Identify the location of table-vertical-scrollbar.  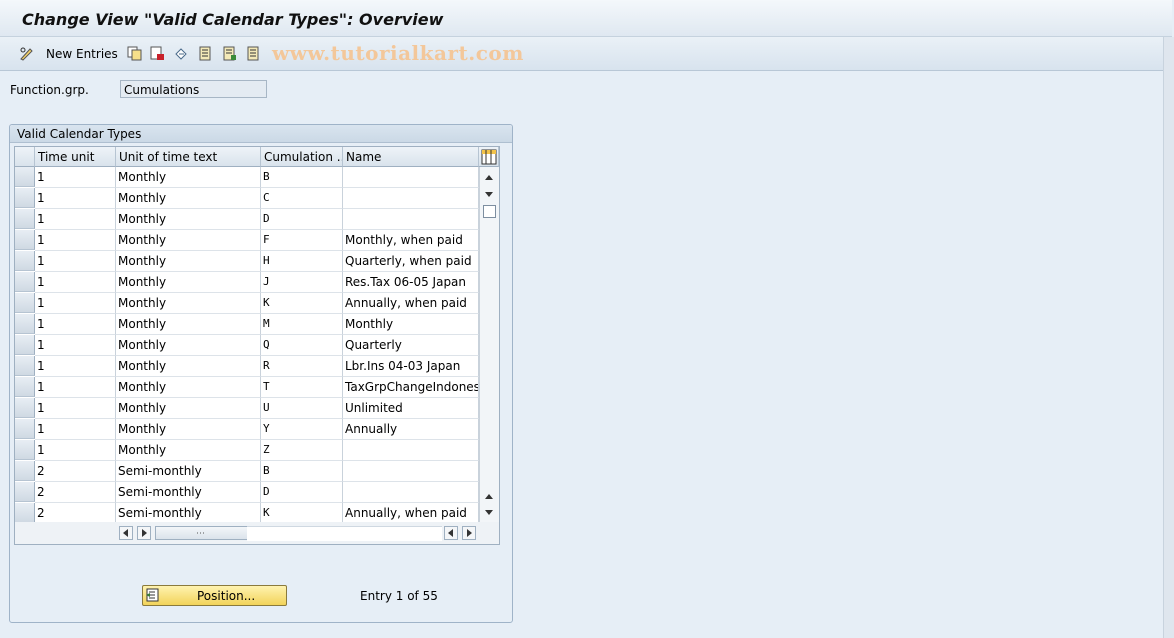
(489, 344).